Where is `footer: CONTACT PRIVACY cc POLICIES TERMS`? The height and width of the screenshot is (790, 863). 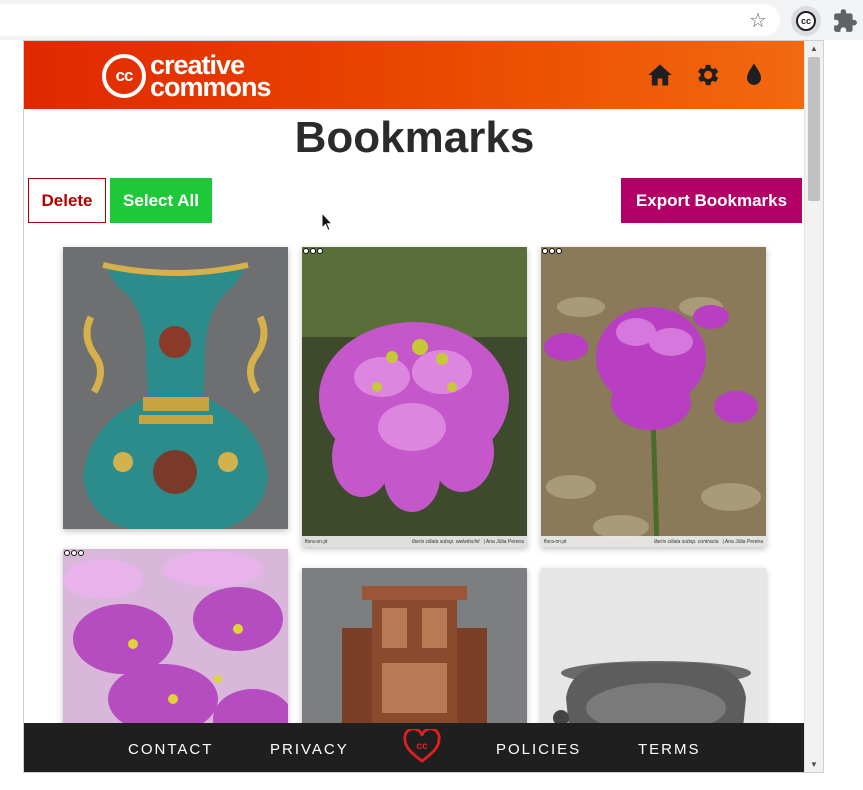 footer: CONTACT PRIVACY cc POLICIES TERMS is located at coordinates (414, 747).